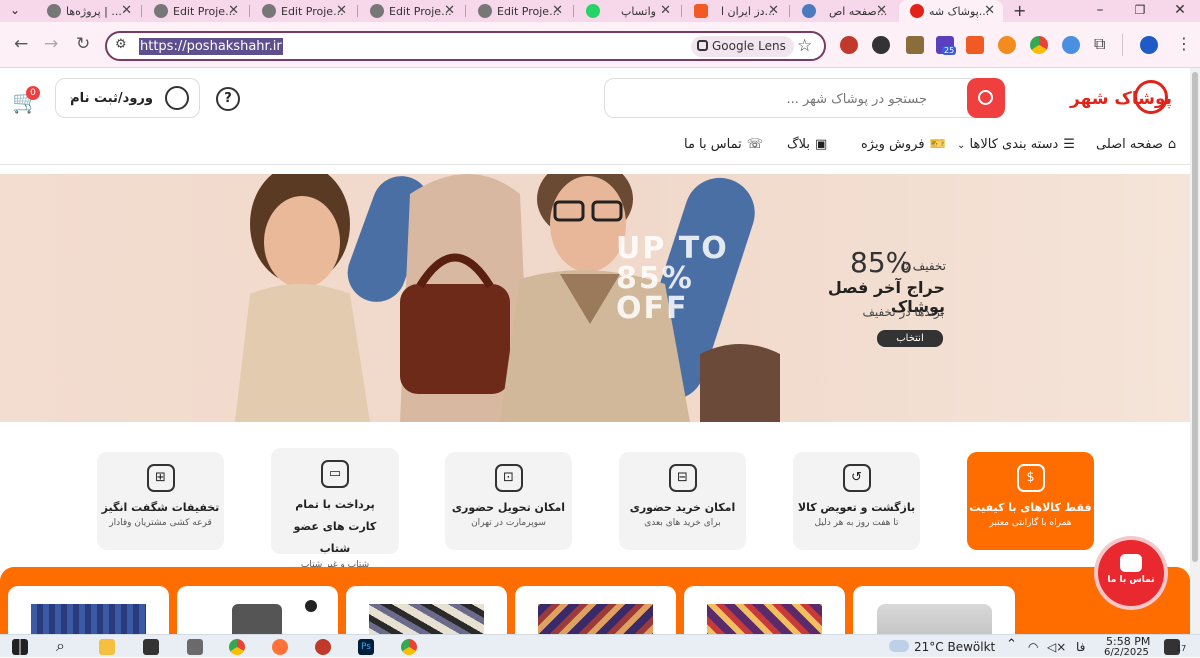 The width and height of the screenshot is (1200, 658). I want to click on nav-blog: ▣ بلاگ, so click(807, 144).